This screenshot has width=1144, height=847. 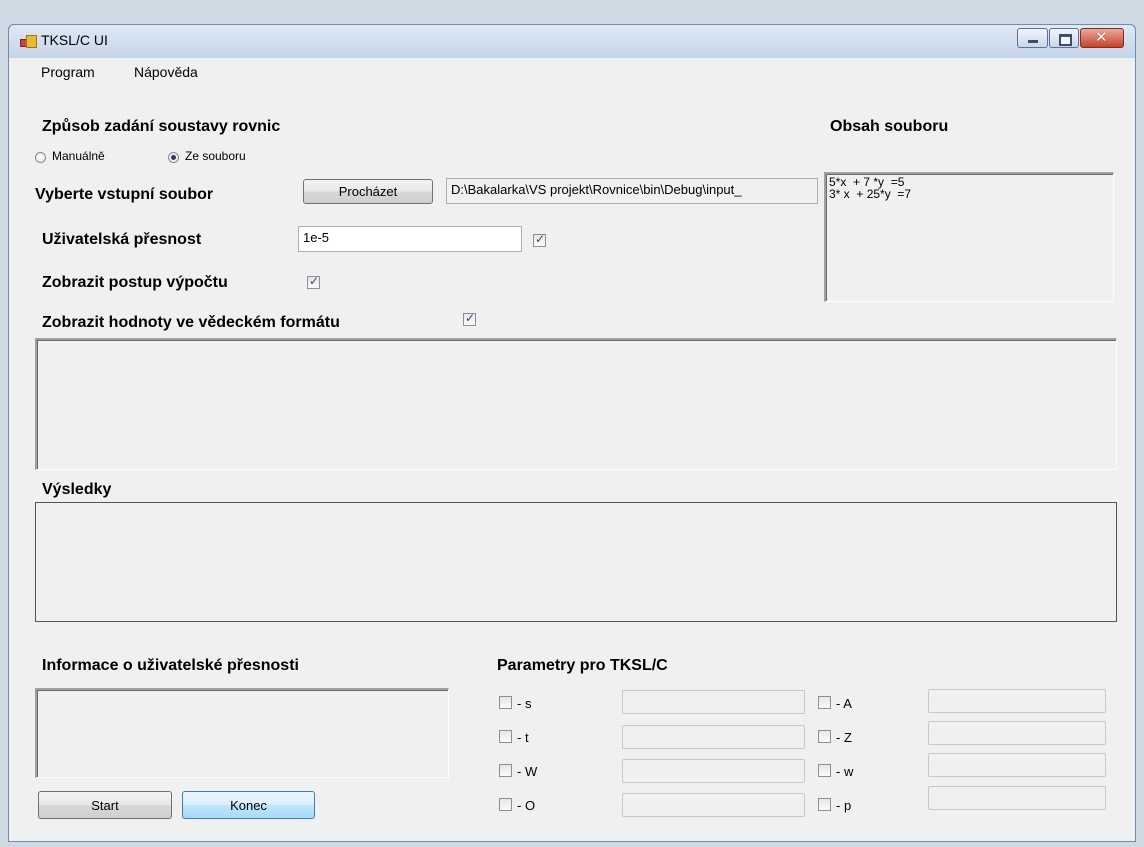 What do you see at coordinates (242, 733) in the screenshot?
I see `precision-info-box` at bounding box center [242, 733].